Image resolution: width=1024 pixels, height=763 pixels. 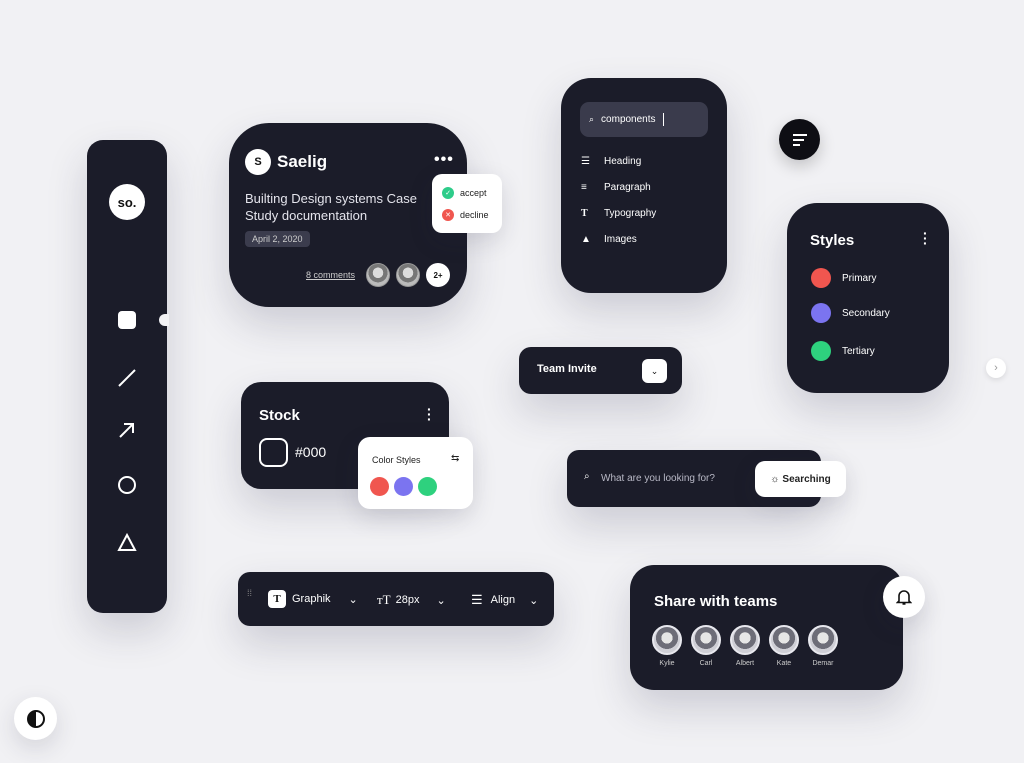 What do you see at coordinates (586, 239) in the screenshot?
I see `images-icon: ▲` at bounding box center [586, 239].